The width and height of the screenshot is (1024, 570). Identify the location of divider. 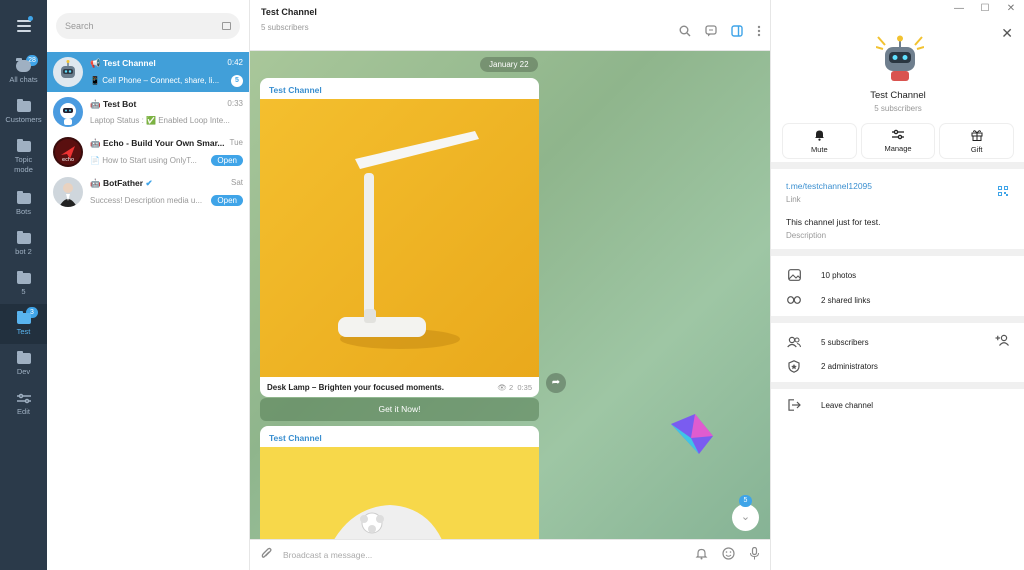
(897, 252).